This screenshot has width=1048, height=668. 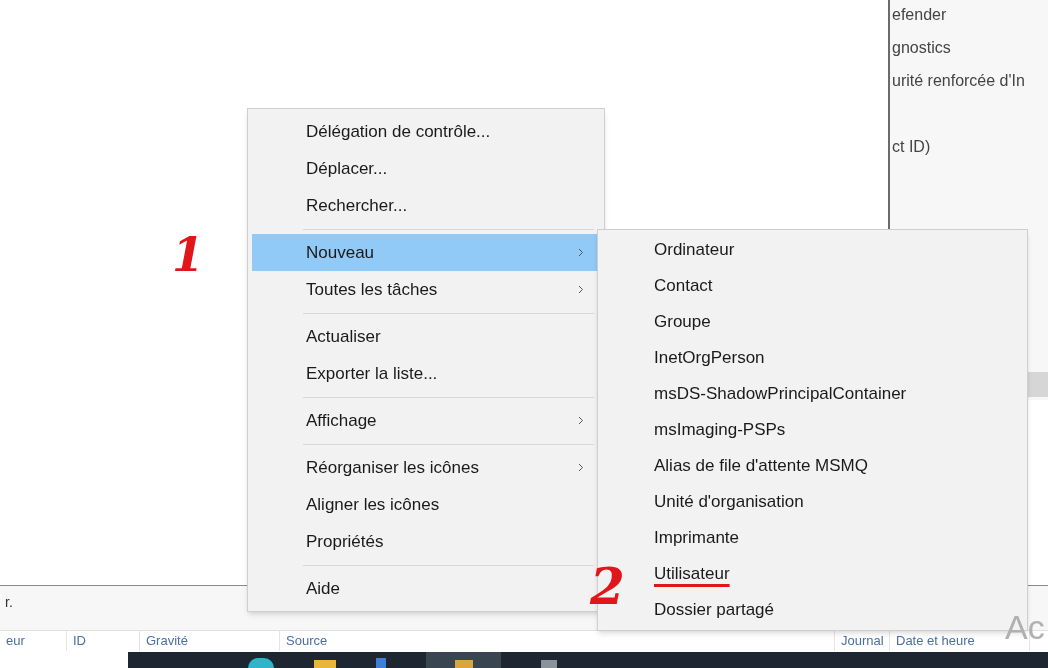 What do you see at coordinates (79, 641) in the screenshot?
I see `column-header: ID` at bounding box center [79, 641].